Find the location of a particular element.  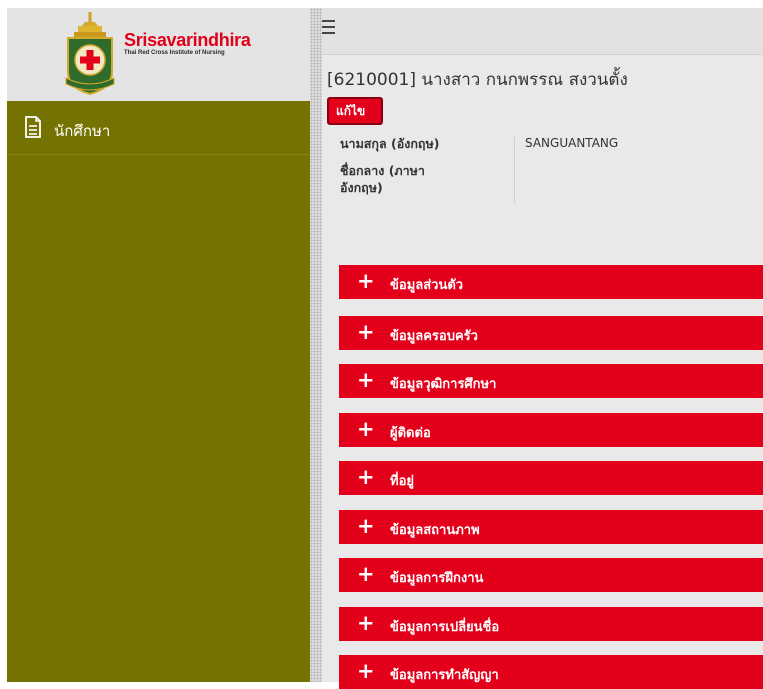

section-contacts: + ผู้ติดต่อ is located at coordinates (551, 430).